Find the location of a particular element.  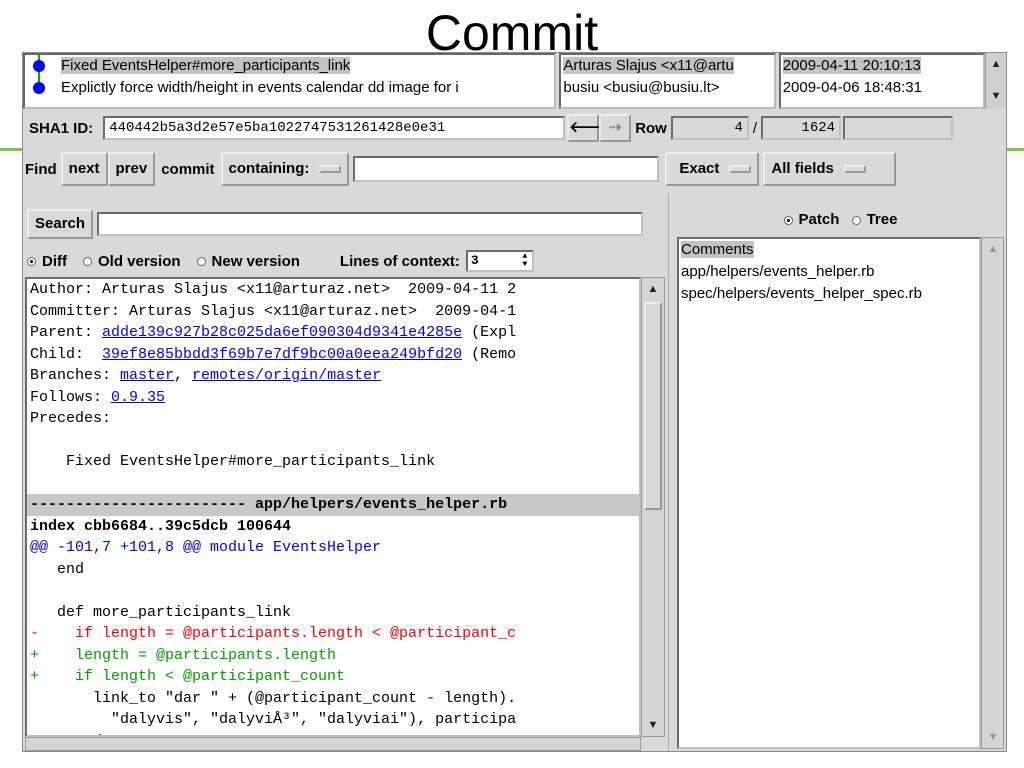

commit-date: 2009-04-06 18:48:31 is located at coordinates (852, 87).